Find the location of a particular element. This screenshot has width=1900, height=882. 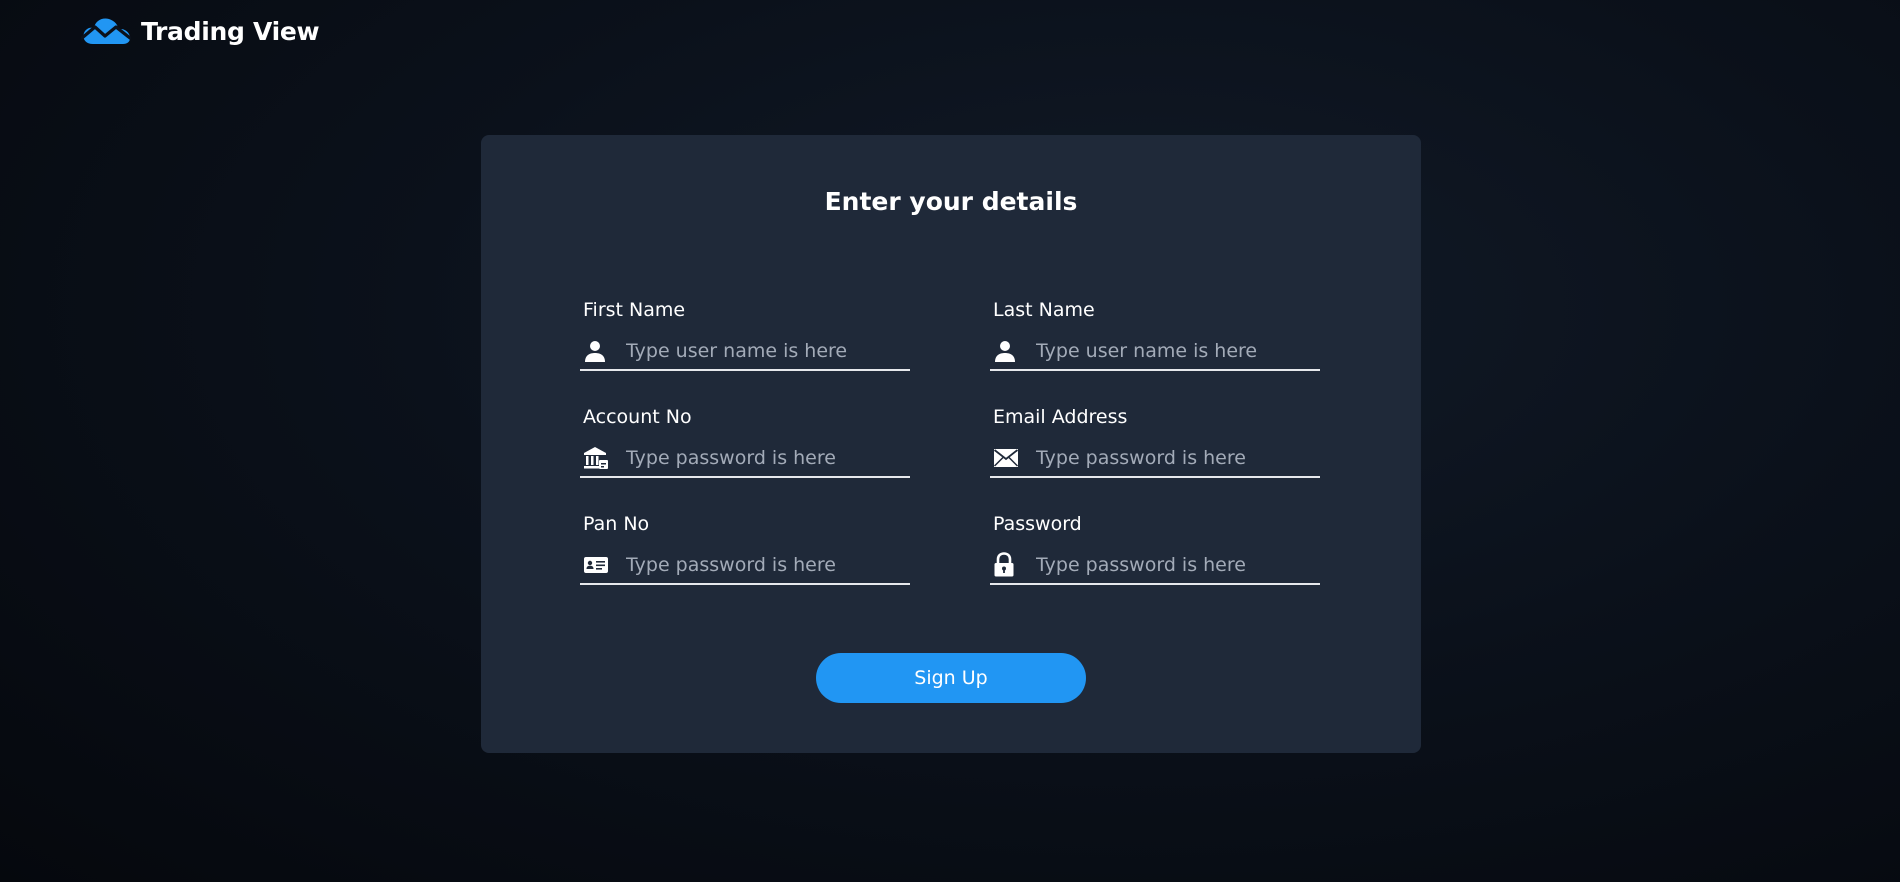

first-name-field: First Name is located at coordinates (745, 334).